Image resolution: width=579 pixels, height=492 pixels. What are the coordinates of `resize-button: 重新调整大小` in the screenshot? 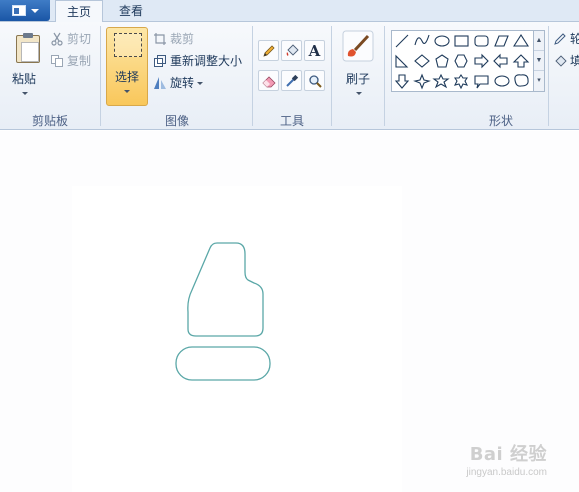 It's located at (197, 61).